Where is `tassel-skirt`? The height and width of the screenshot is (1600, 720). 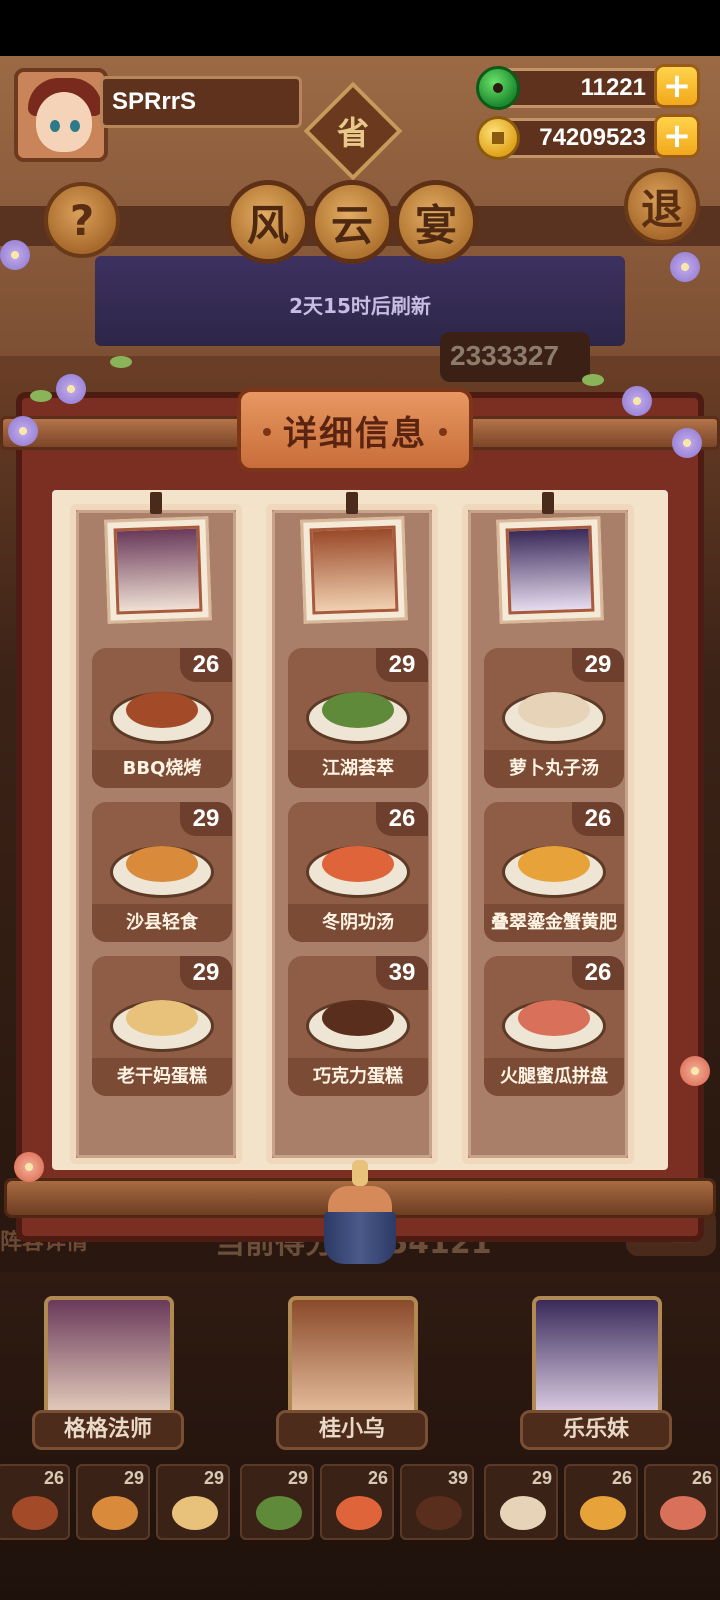
tassel-skirt is located at coordinates (360, 1238).